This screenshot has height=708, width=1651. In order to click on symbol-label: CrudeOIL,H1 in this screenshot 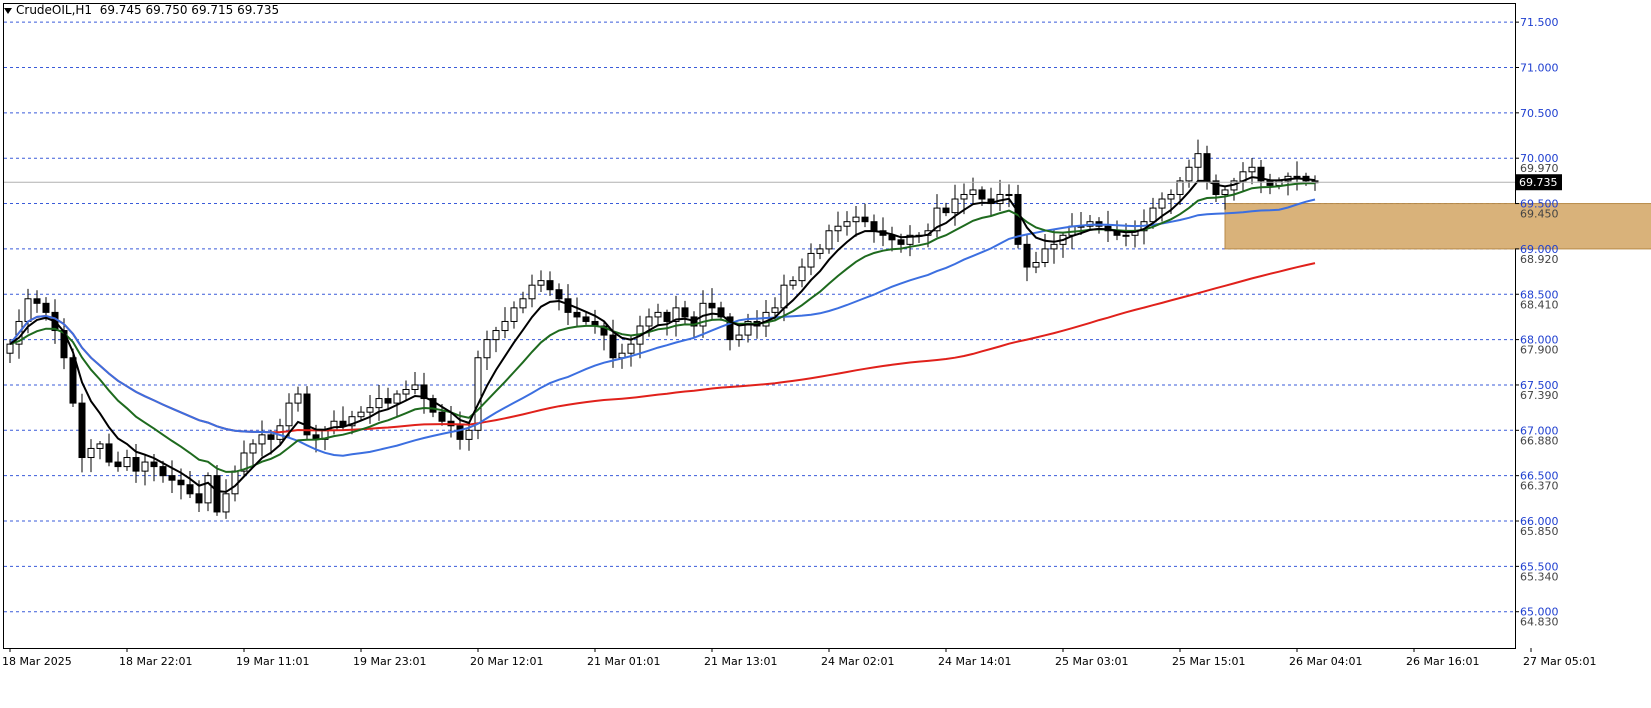, I will do `click(54, 10)`.